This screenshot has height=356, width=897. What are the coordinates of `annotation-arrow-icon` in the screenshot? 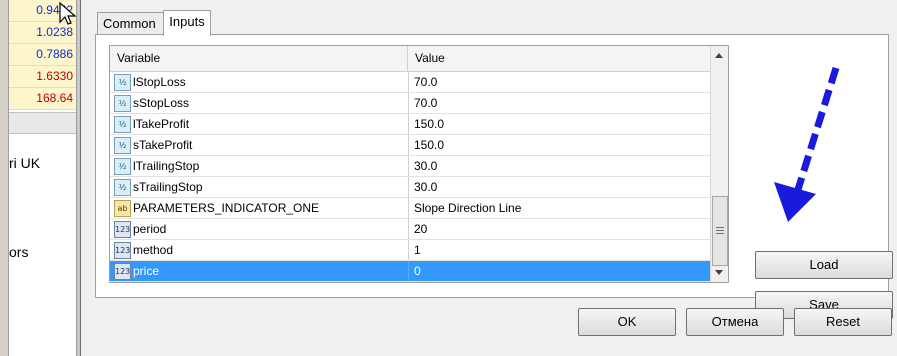 It's located at (807, 144).